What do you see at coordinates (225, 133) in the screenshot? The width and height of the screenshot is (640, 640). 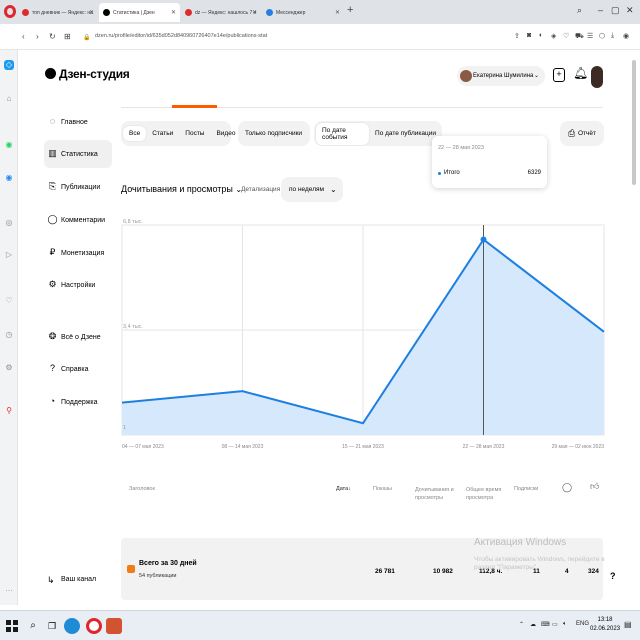 I see `filter-video: Видео` at bounding box center [225, 133].